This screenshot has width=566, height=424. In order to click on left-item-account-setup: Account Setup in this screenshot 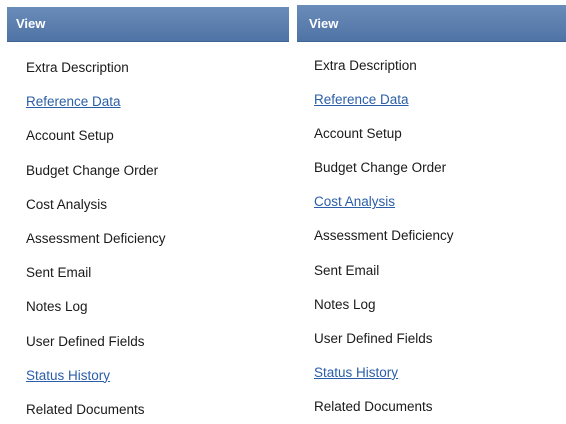, I will do `click(148, 136)`.